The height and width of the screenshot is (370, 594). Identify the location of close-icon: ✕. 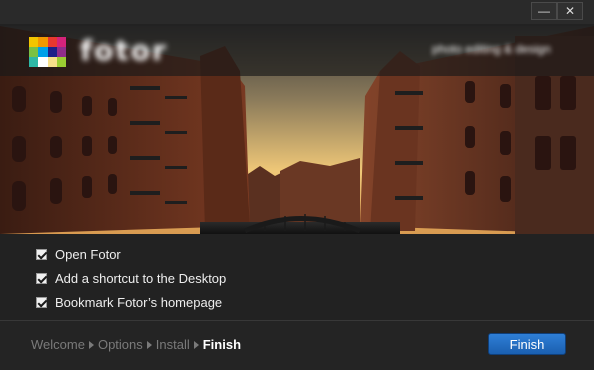
(570, 11).